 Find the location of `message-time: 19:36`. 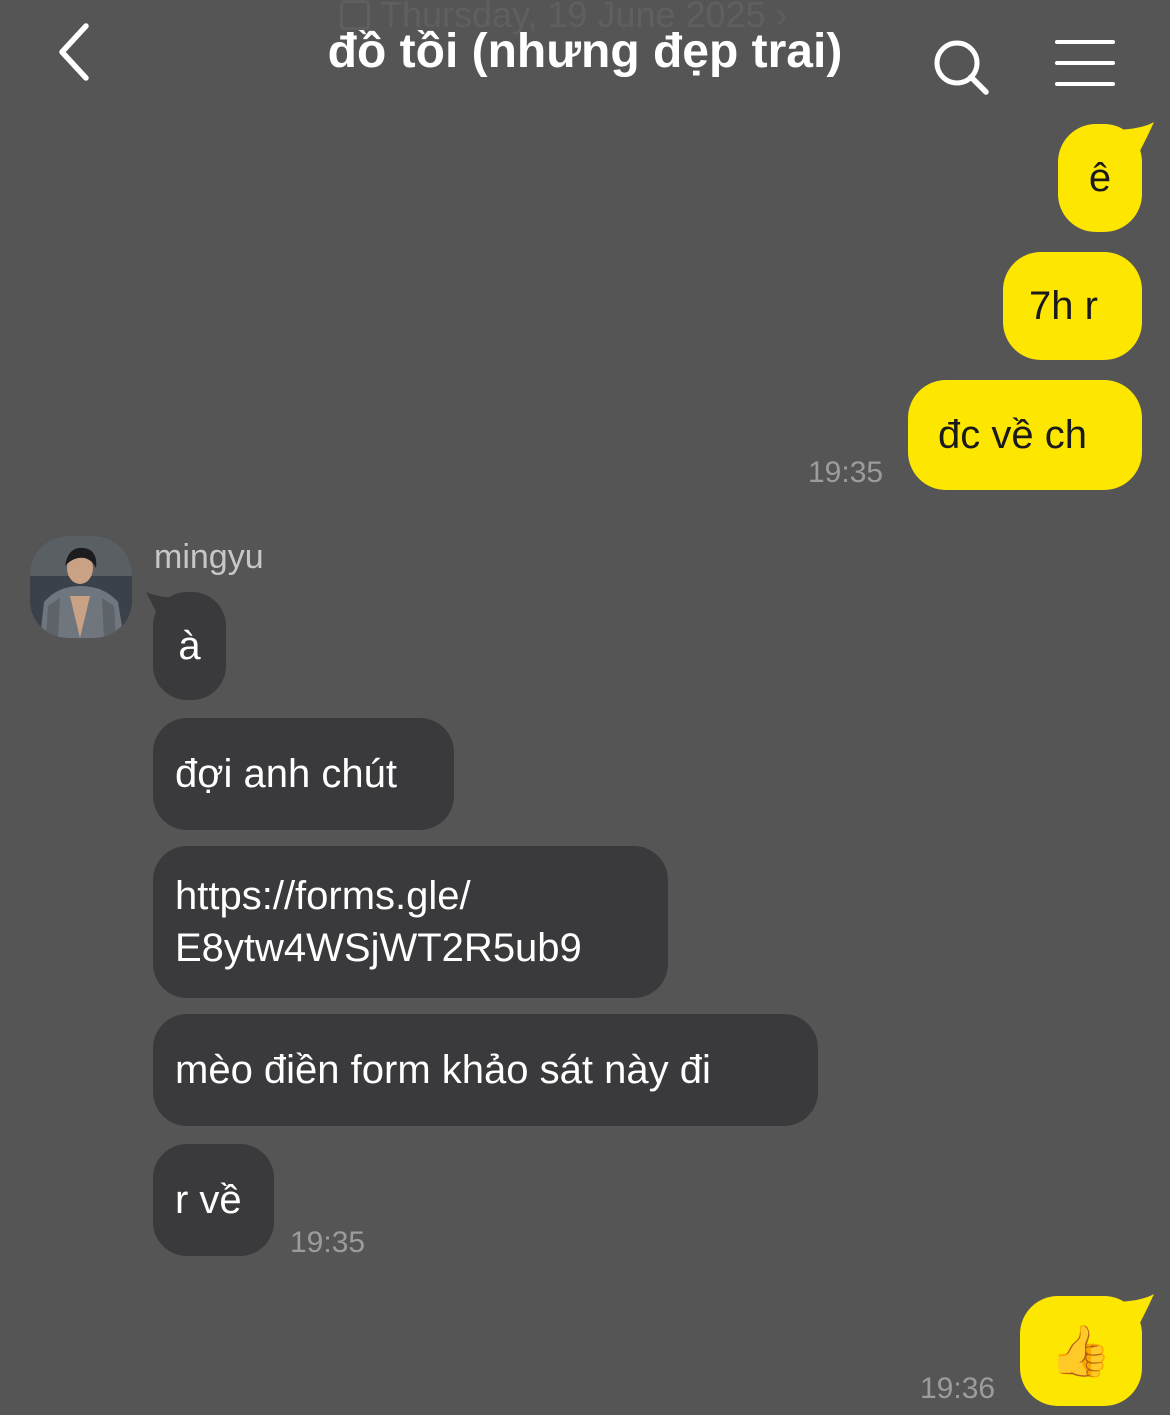

message-time: 19:36 is located at coordinates (958, 1388).